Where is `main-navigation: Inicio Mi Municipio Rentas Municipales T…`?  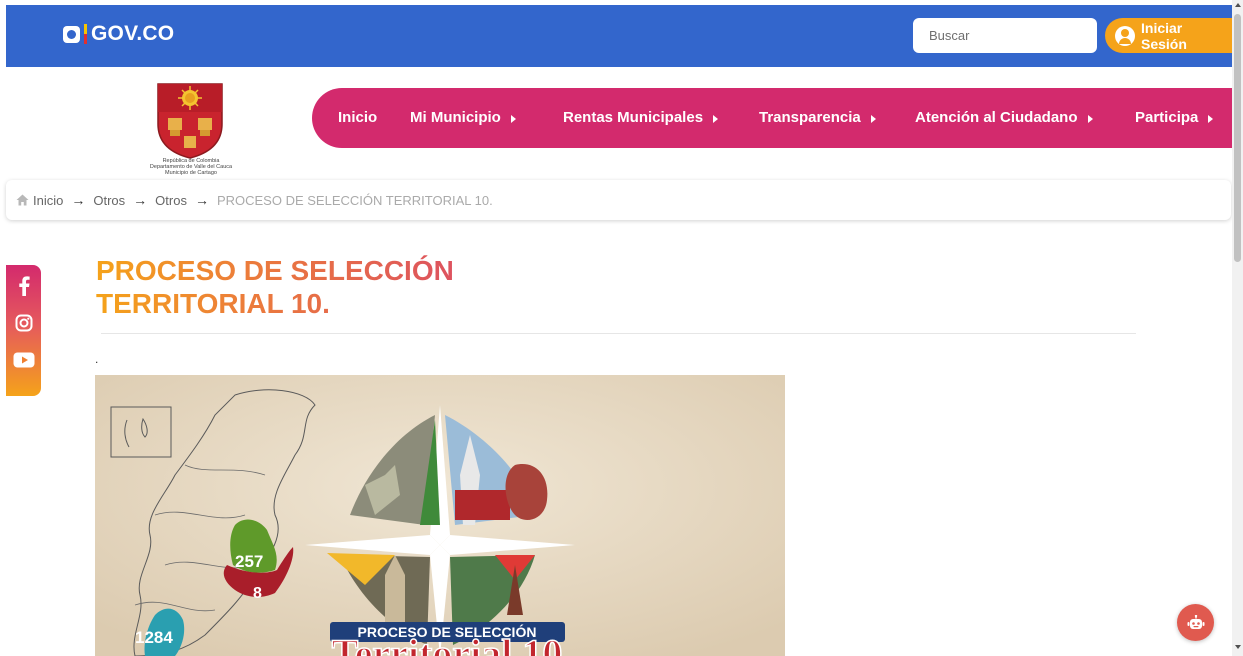
main-navigation: Inicio Mi Municipio Rentas Municipales T… is located at coordinates (772, 118).